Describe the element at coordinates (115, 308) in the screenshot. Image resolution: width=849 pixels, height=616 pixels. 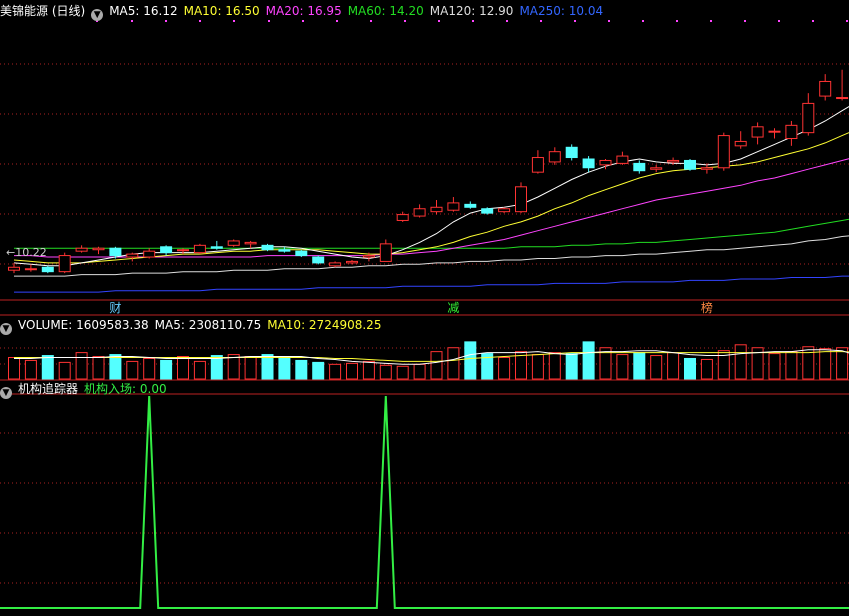
I see `event-marker: 财` at that location.